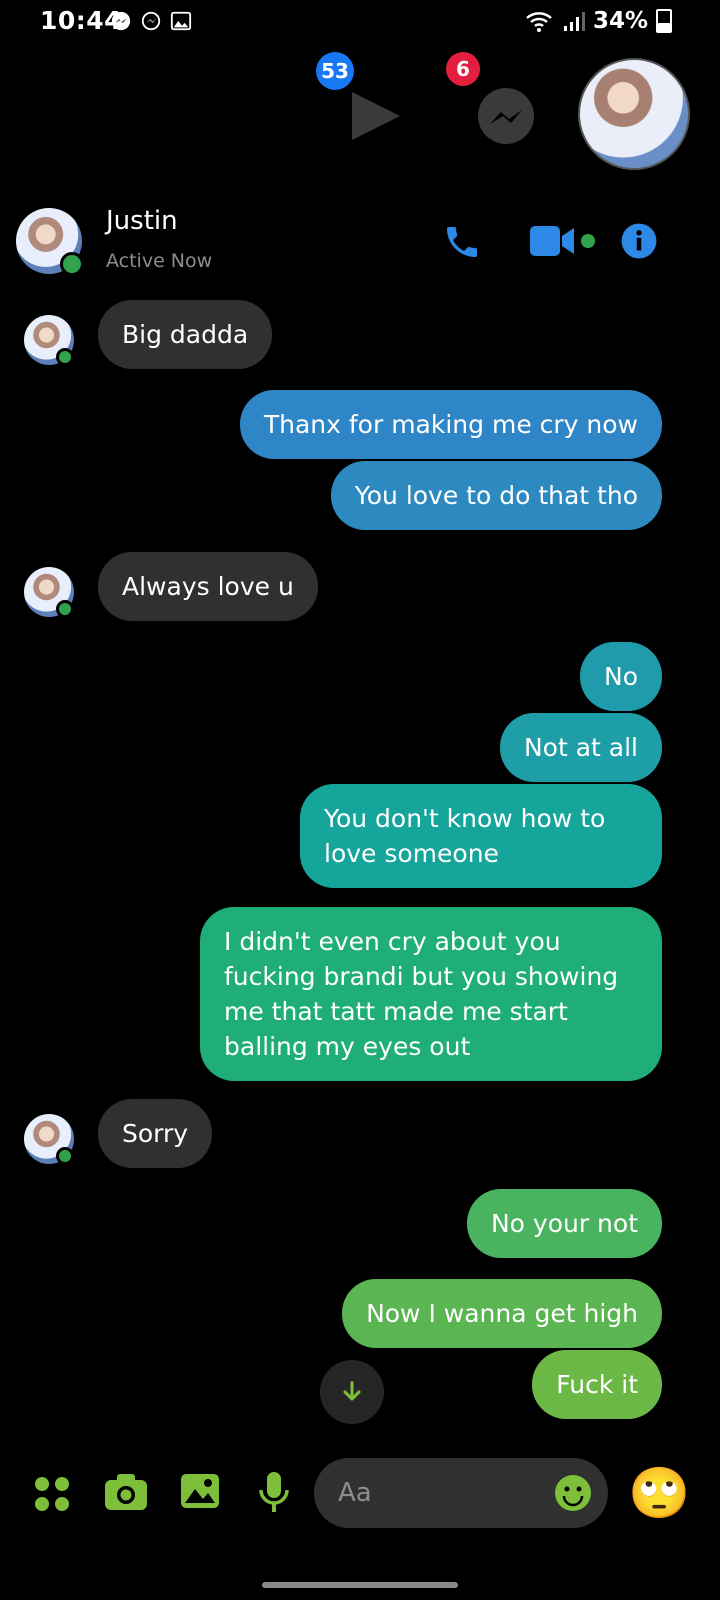  I want to click on emoji-button, so click(573, 1493).